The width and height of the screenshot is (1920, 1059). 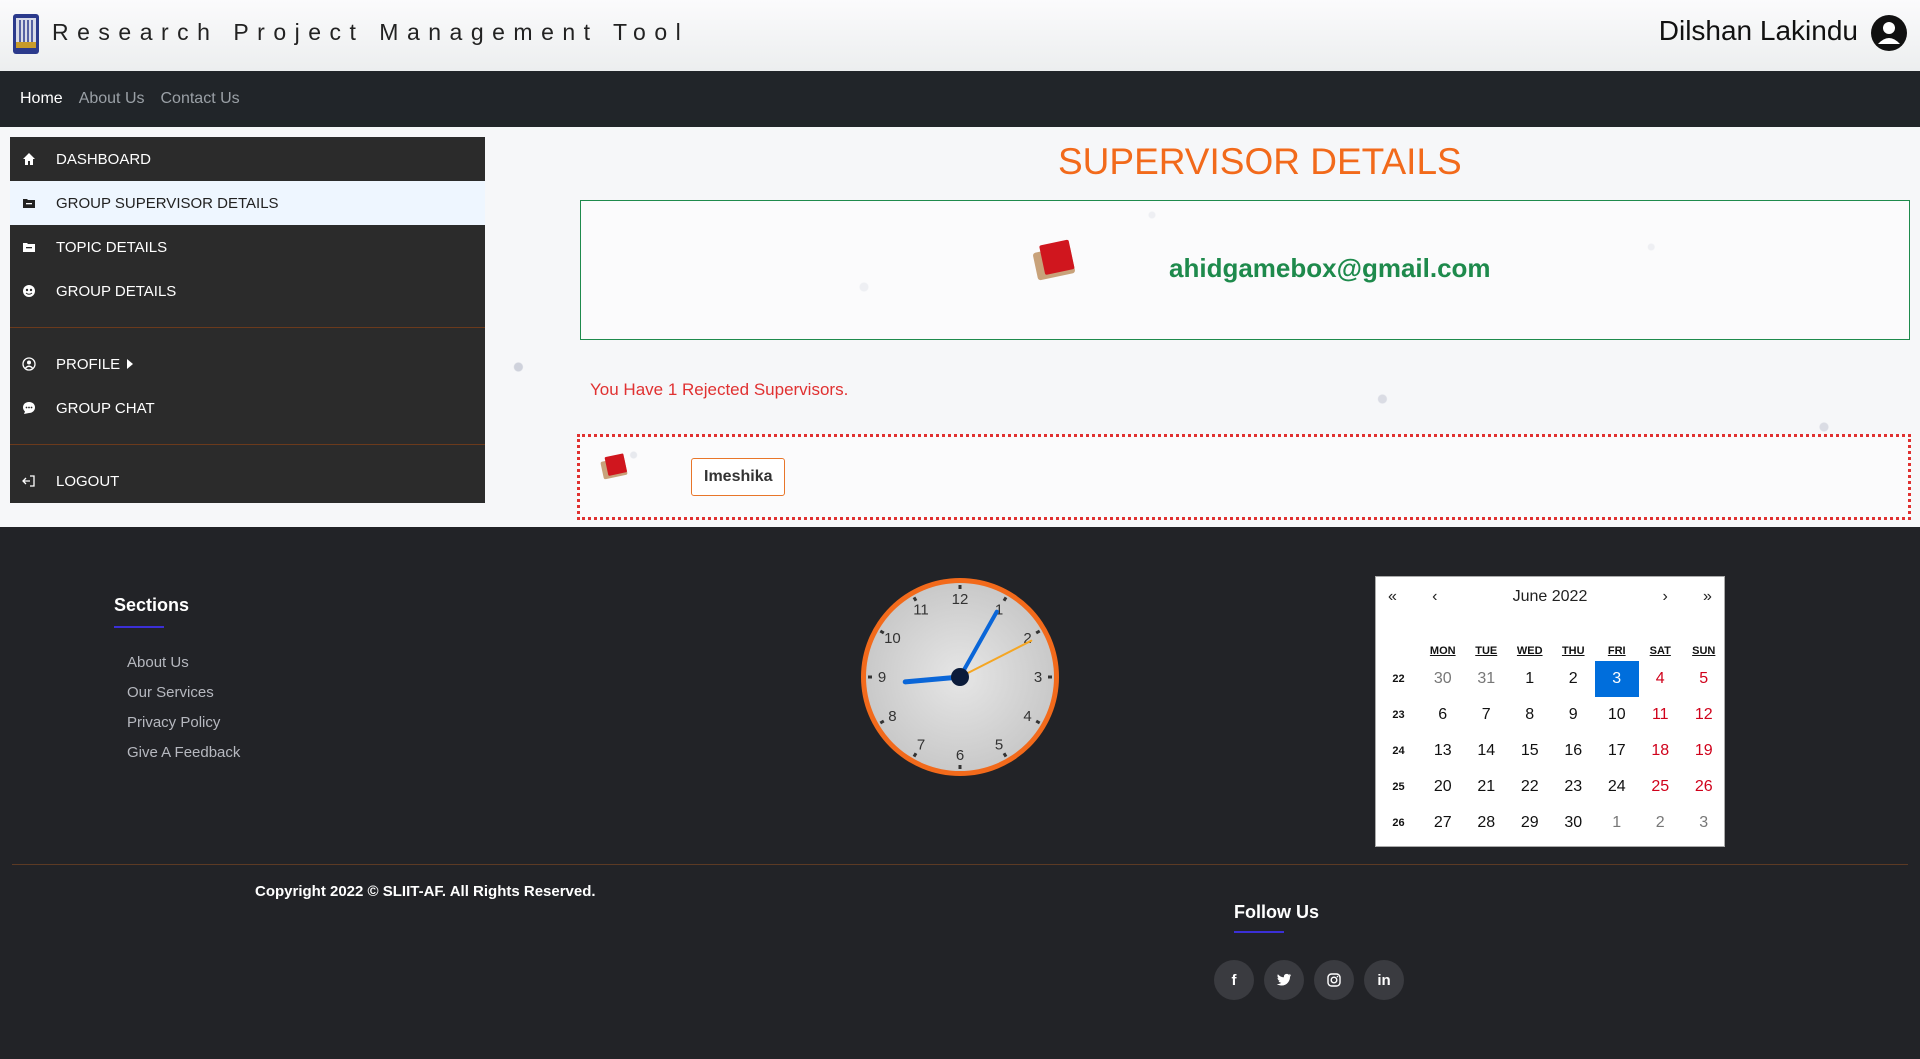 I want to click on calendar-day: 19, so click(x=1704, y=751).